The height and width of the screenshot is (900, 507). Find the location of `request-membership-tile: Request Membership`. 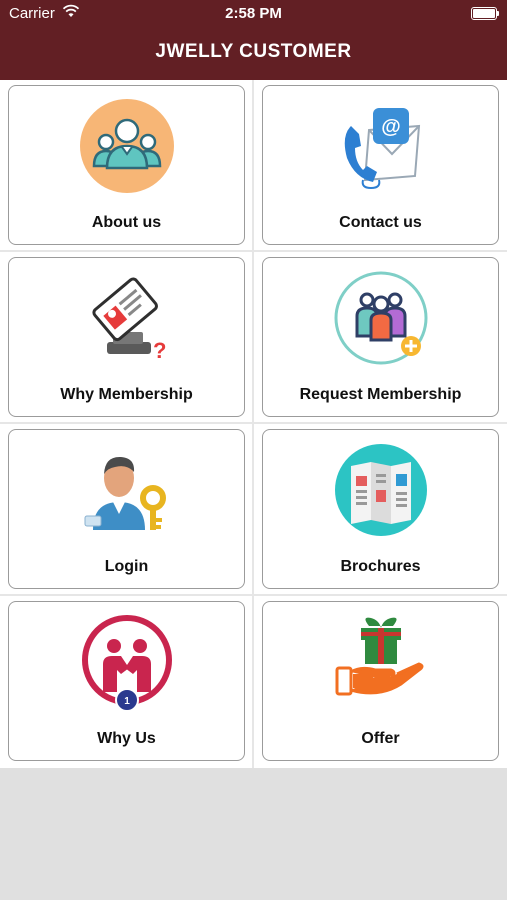

request-membership-tile: Request Membership is located at coordinates (380, 337).